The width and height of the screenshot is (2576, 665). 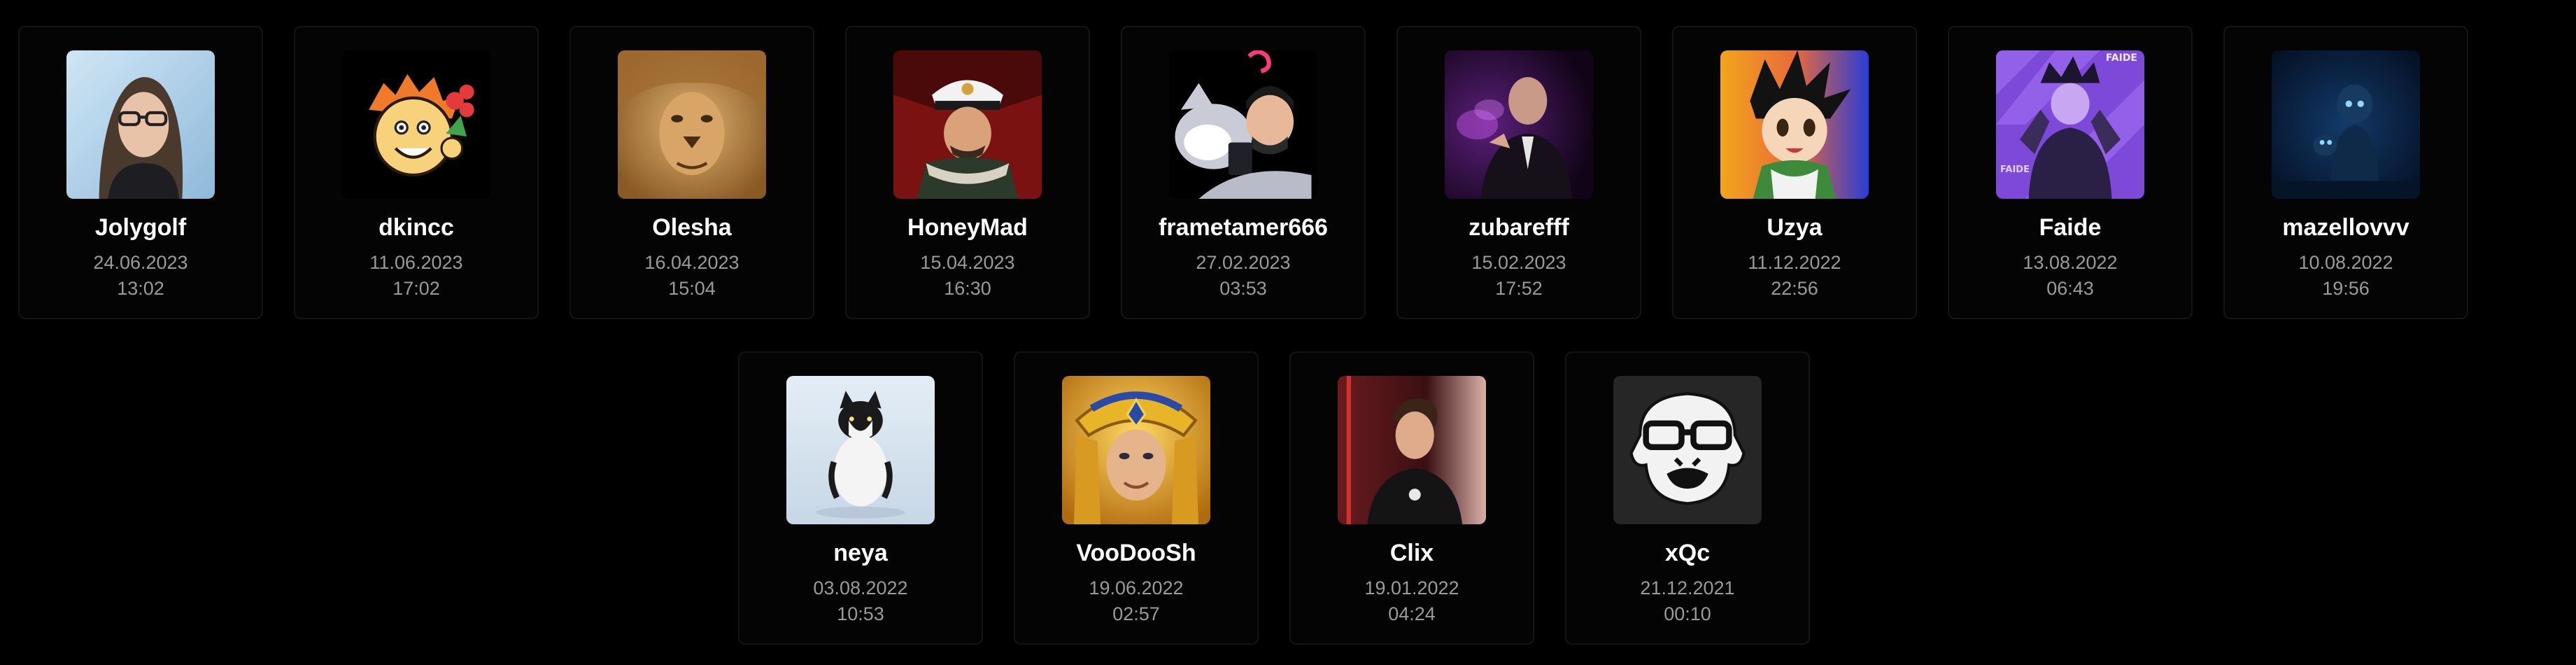 I want to click on stream-time: 10:53, so click(x=860, y=613).